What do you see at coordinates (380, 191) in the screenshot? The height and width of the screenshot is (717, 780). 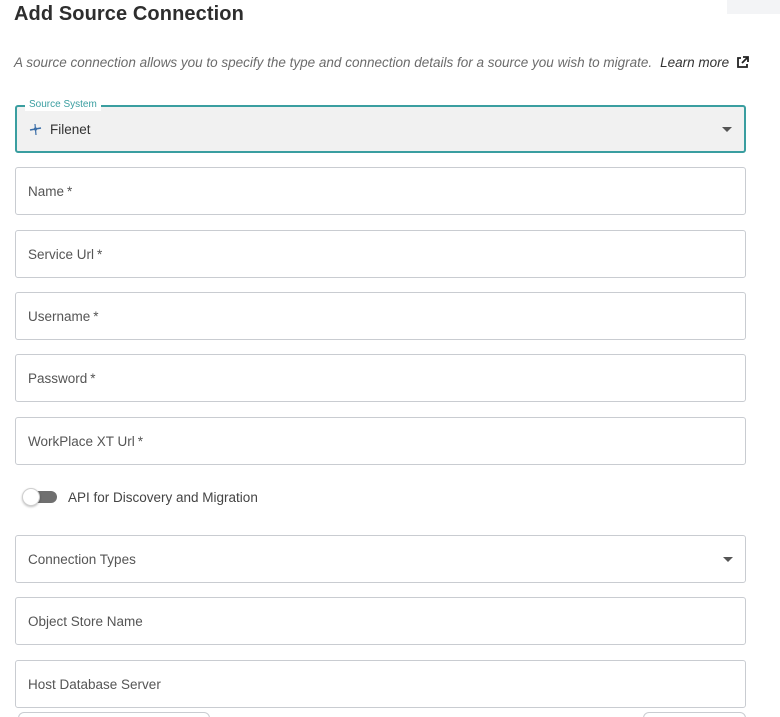 I see `name-field: Name *` at bounding box center [380, 191].